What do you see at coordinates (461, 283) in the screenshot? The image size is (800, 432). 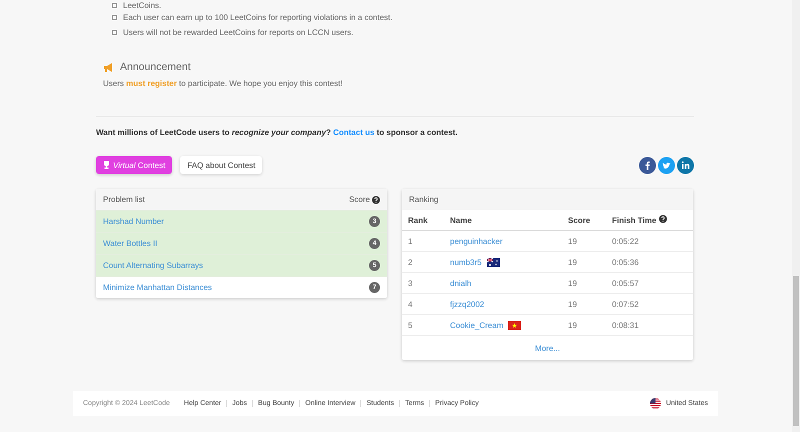 I see `user-link: dnialh` at bounding box center [461, 283].